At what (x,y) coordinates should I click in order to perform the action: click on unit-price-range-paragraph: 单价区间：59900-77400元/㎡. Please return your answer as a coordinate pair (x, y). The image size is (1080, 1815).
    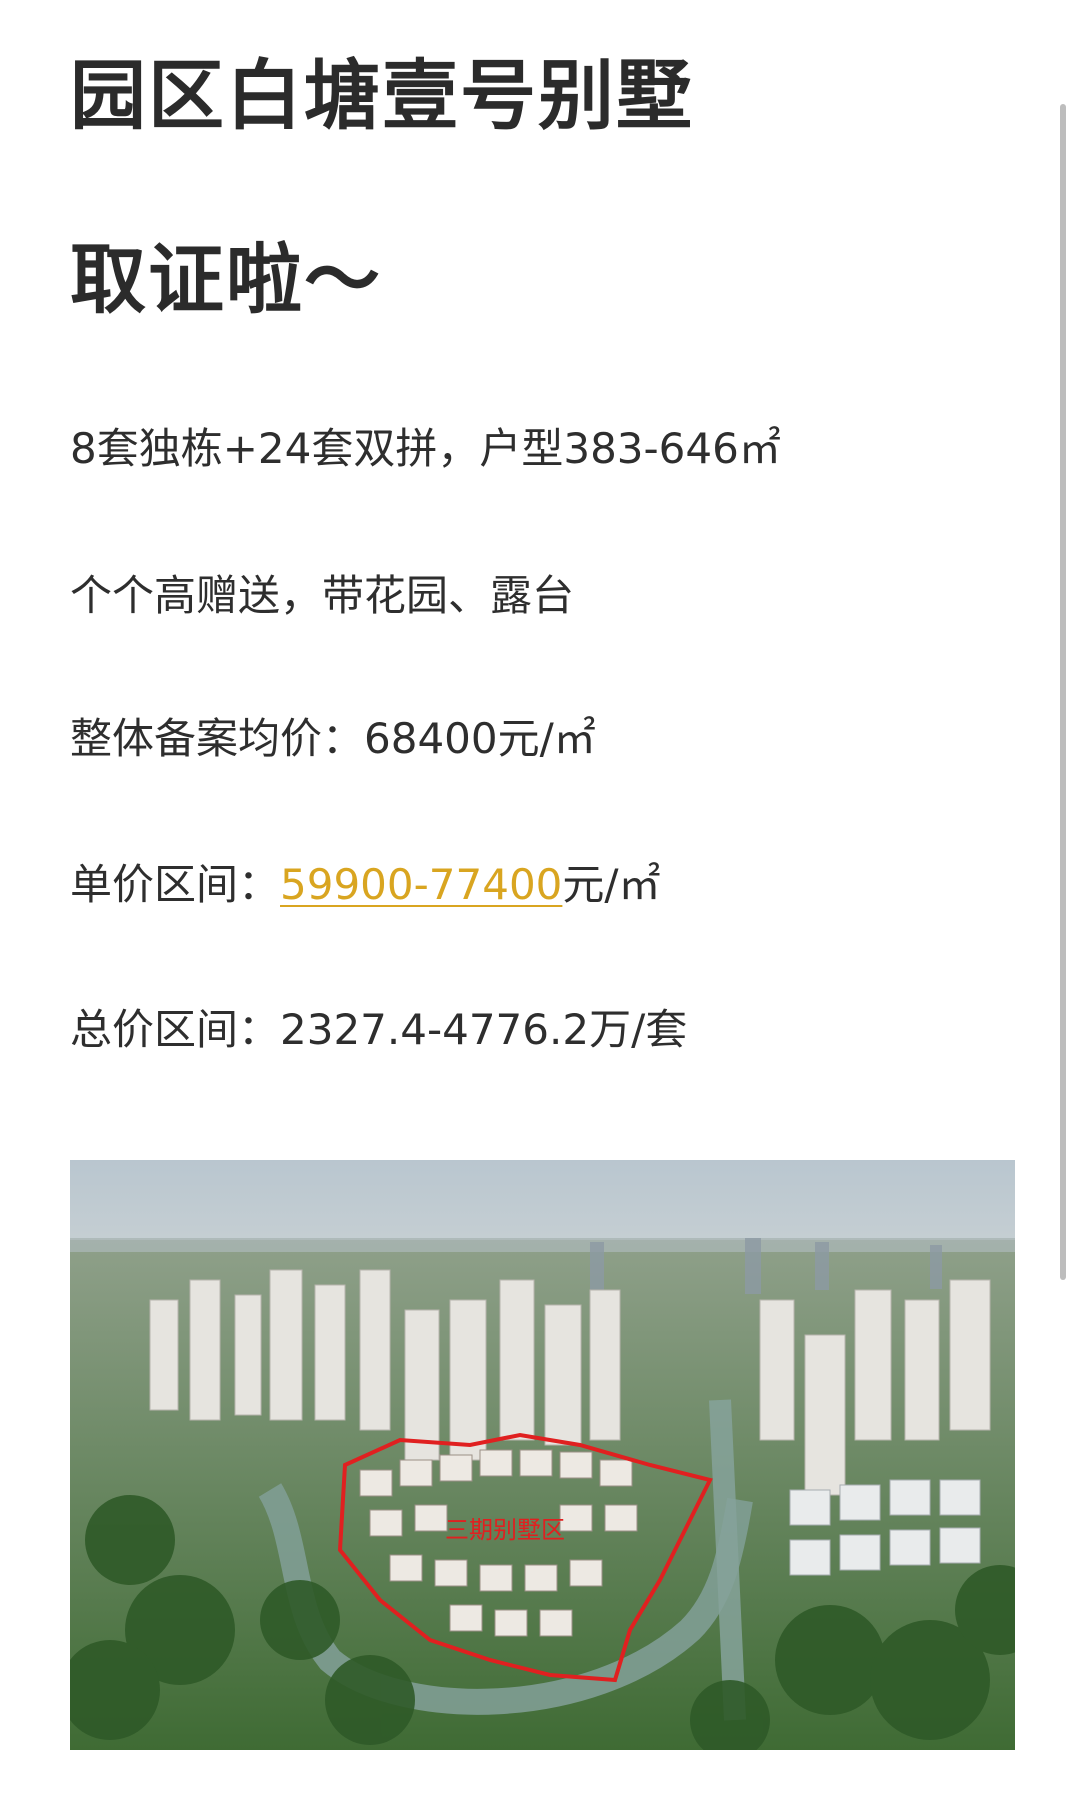
    Looking at the image, I should click on (365, 885).